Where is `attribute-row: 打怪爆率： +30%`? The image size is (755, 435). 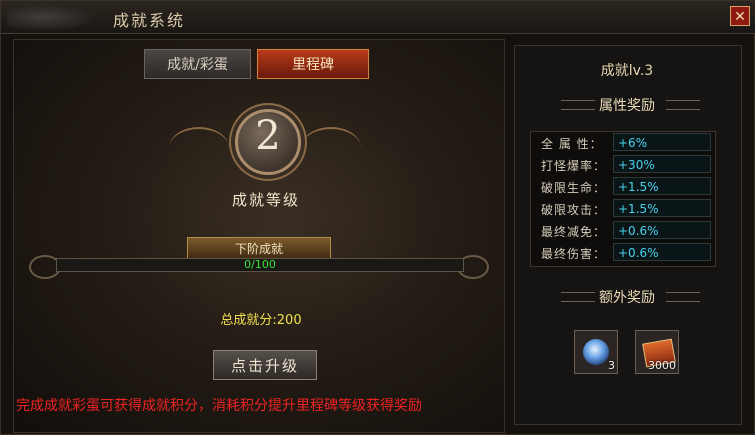
attribute-row: 打怪爆率： +30% is located at coordinates (623, 165).